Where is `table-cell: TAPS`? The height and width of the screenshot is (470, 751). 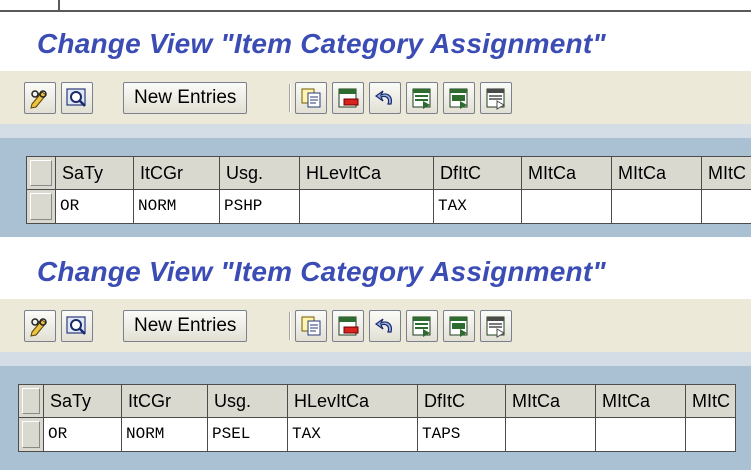 table-cell: TAPS is located at coordinates (462, 435).